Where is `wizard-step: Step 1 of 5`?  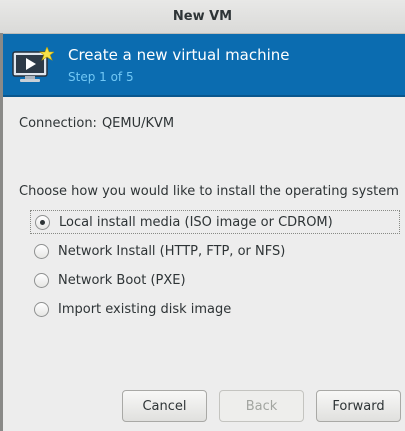 wizard-step: Step 1 of 5 is located at coordinates (101, 77).